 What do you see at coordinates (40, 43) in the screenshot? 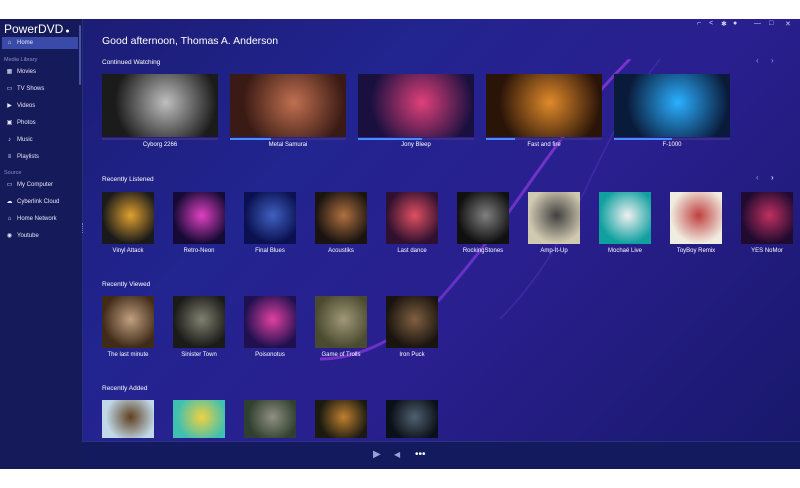
I see `sidebar-item-home: ⌂ Home` at bounding box center [40, 43].